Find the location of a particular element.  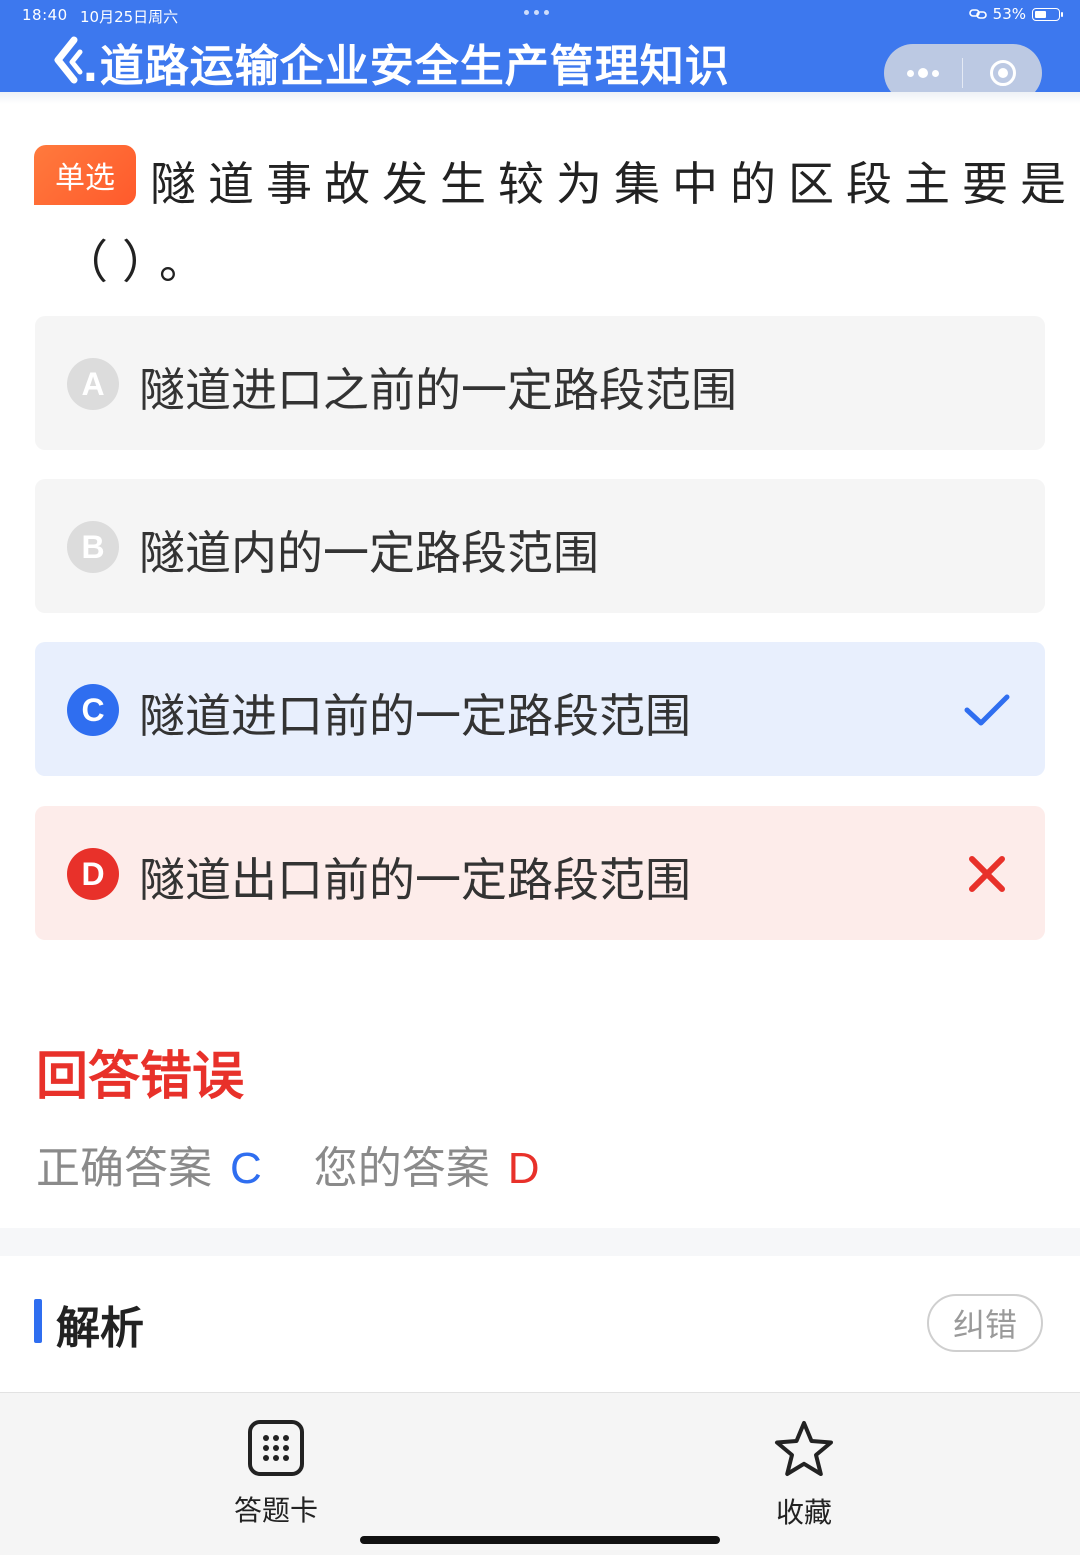

status-time: 18:40 is located at coordinates (45, 15).